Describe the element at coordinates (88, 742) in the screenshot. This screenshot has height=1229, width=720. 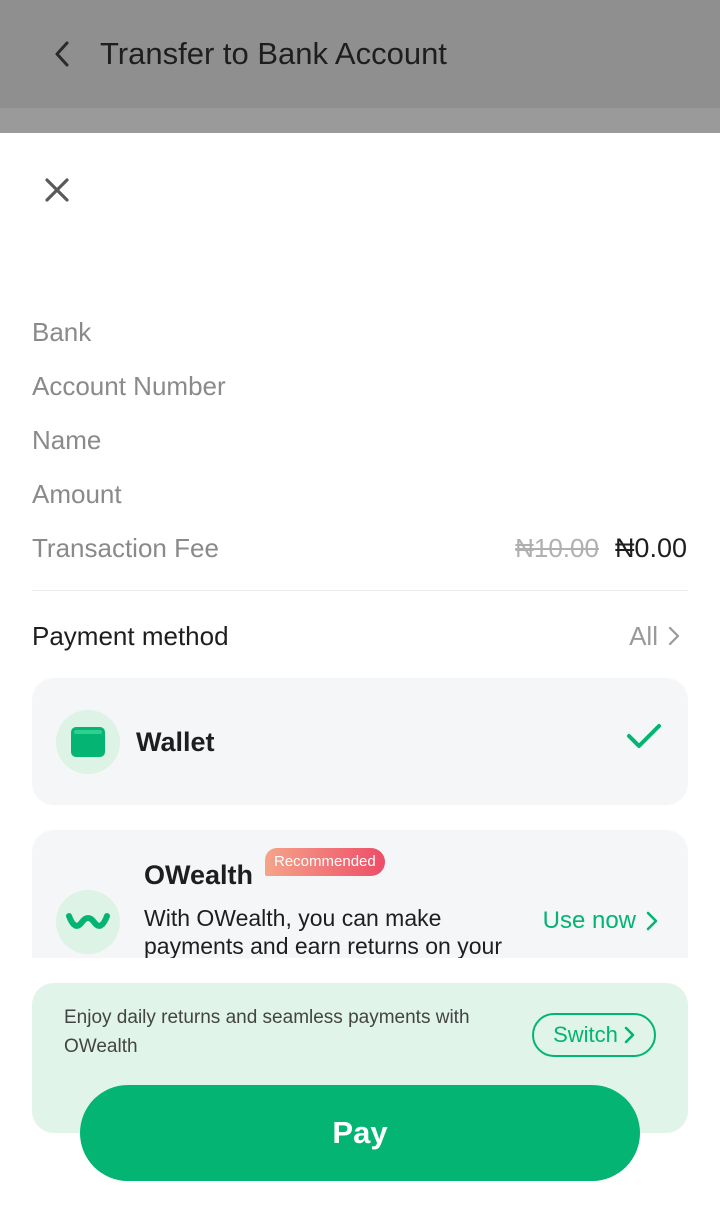
I see `wallet-icon` at that location.